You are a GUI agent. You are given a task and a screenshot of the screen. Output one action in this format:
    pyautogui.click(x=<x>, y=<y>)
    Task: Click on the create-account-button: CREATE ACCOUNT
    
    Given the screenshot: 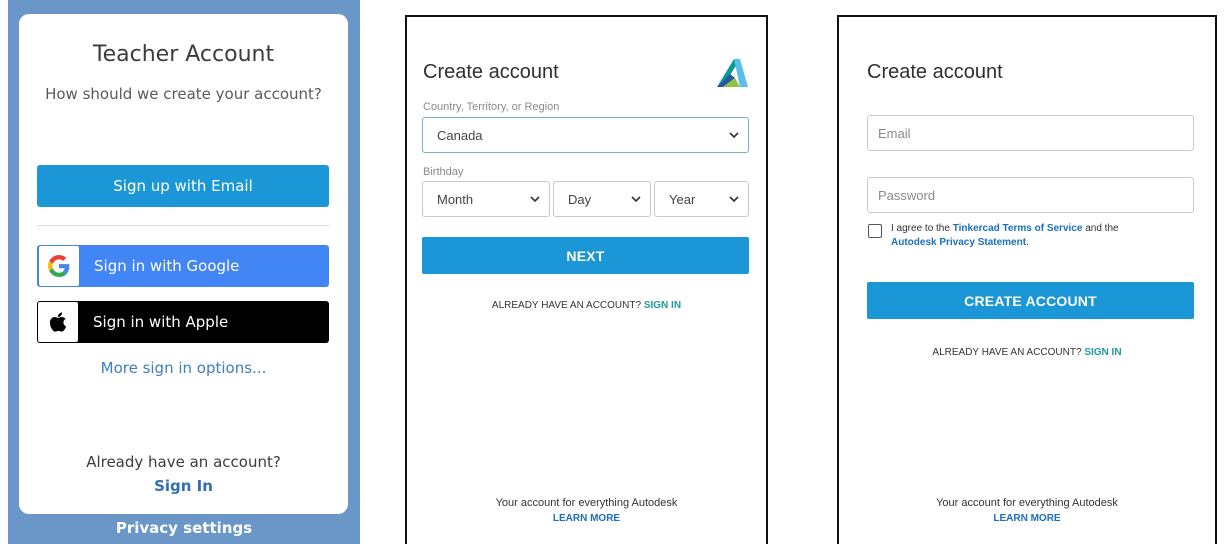 What is the action you would take?
    pyautogui.click(x=1030, y=300)
    